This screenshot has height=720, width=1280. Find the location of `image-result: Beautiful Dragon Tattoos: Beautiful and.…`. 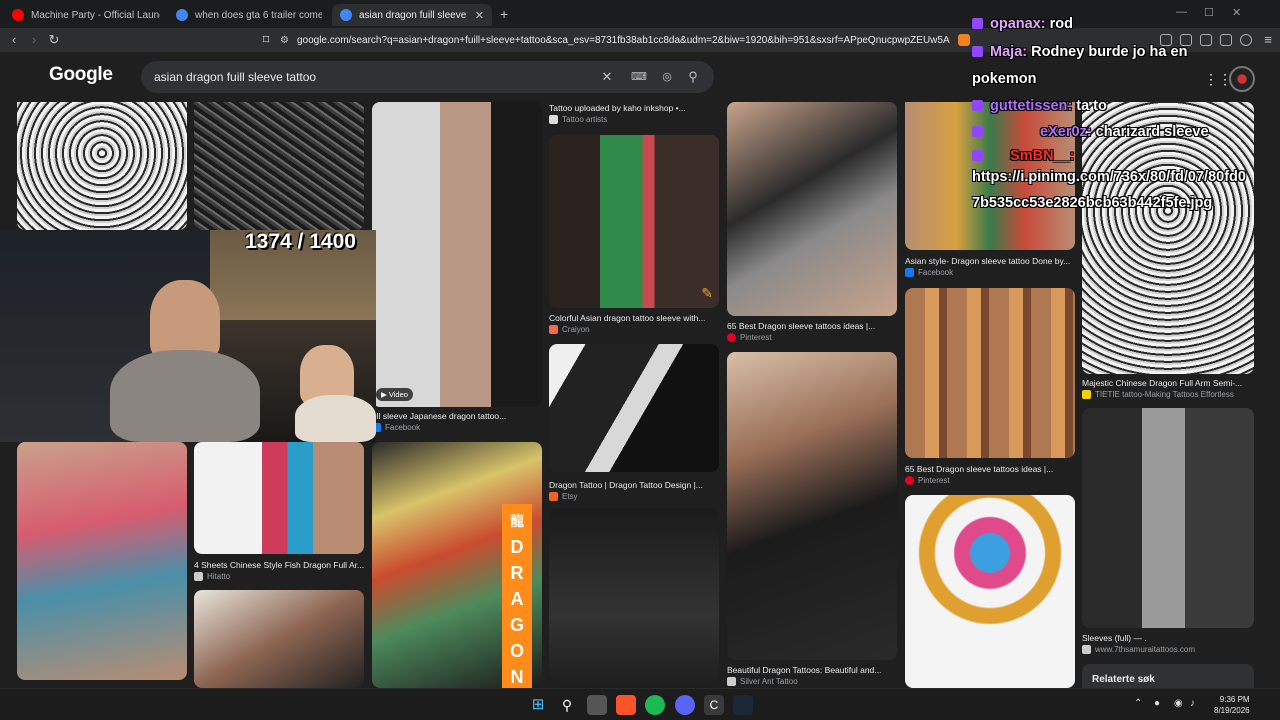

image-result: Beautiful Dragon Tattoos: Beautiful and.… is located at coordinates (812, 520).